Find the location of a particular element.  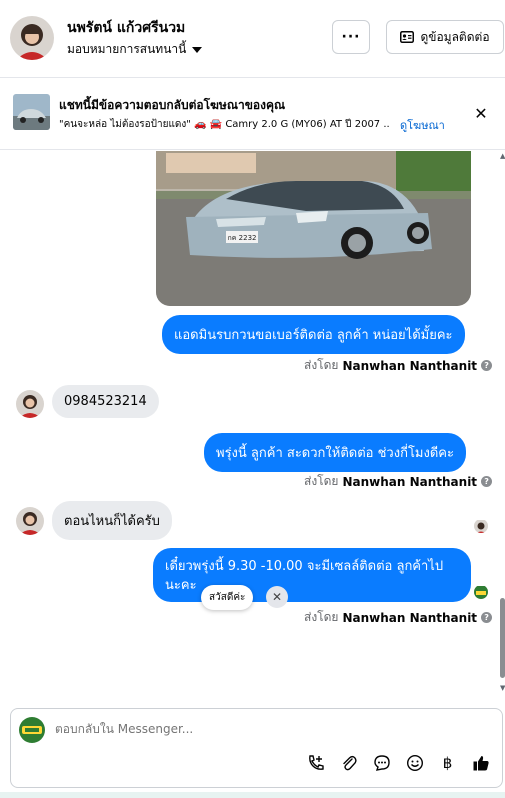

bottom-strip is located at coordinates (252, 795).